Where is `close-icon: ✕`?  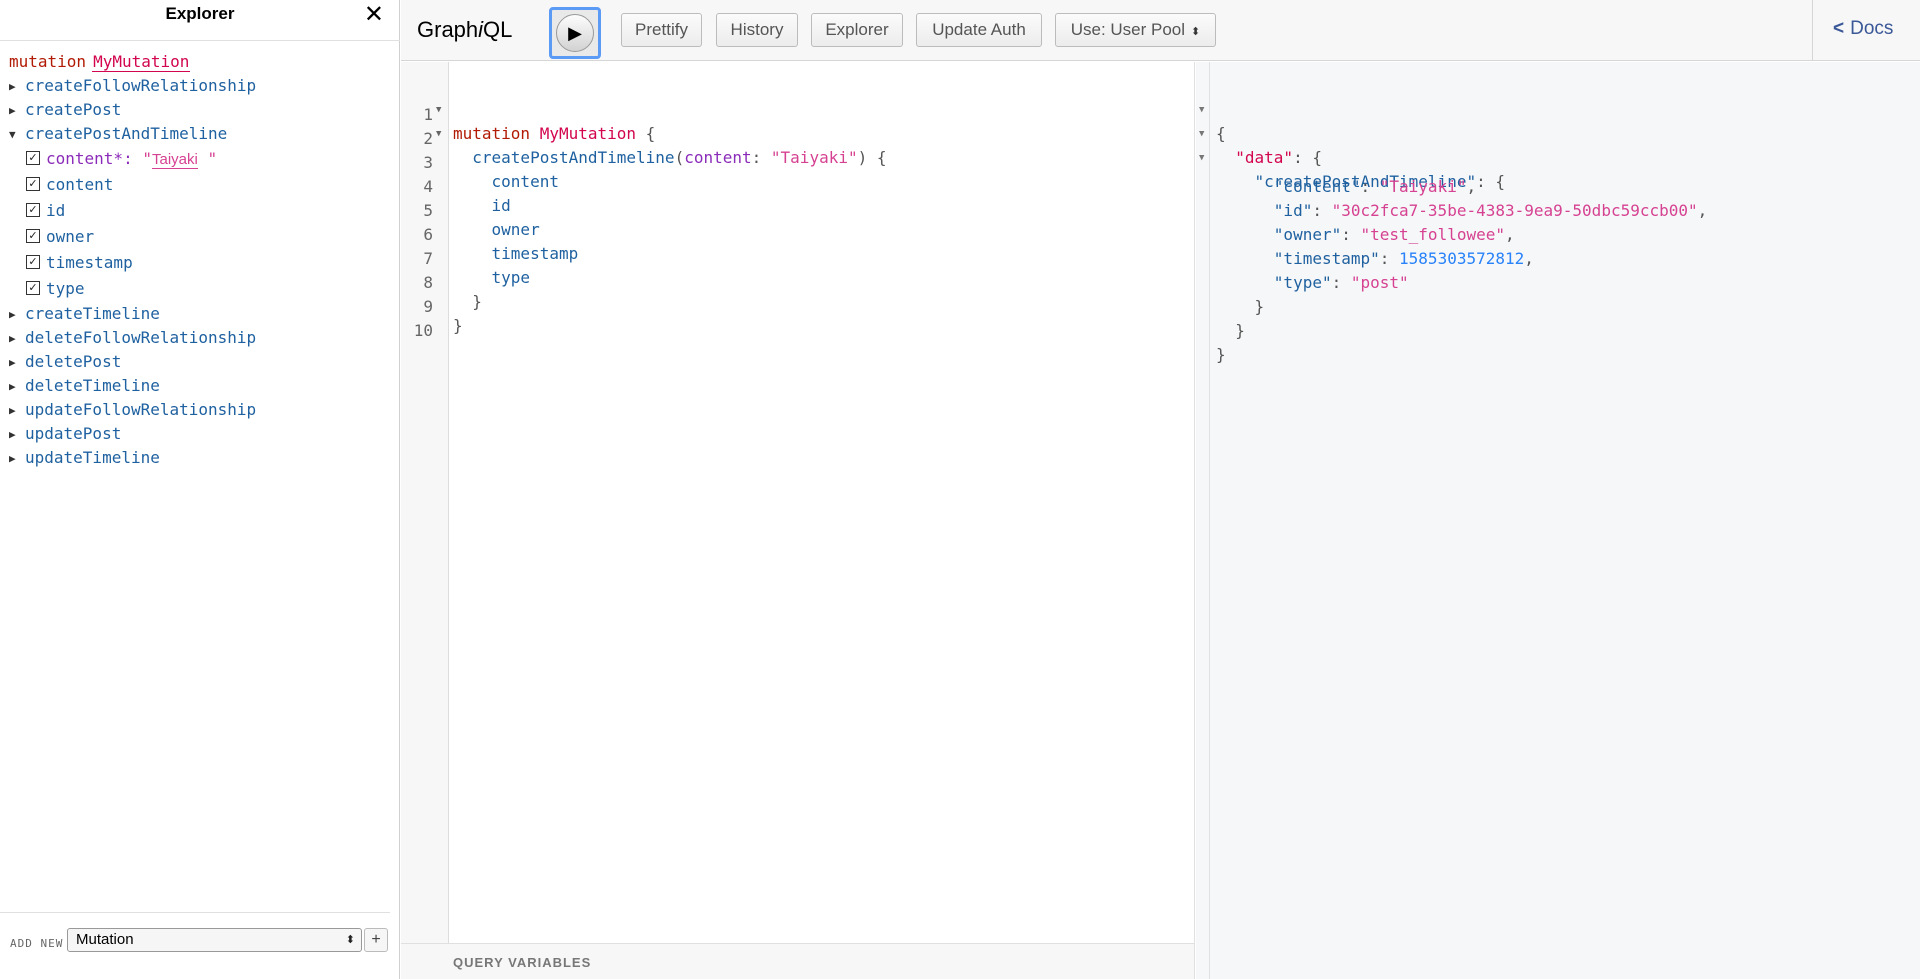 close-icon: ✕ is located at coordinates (374, 15).